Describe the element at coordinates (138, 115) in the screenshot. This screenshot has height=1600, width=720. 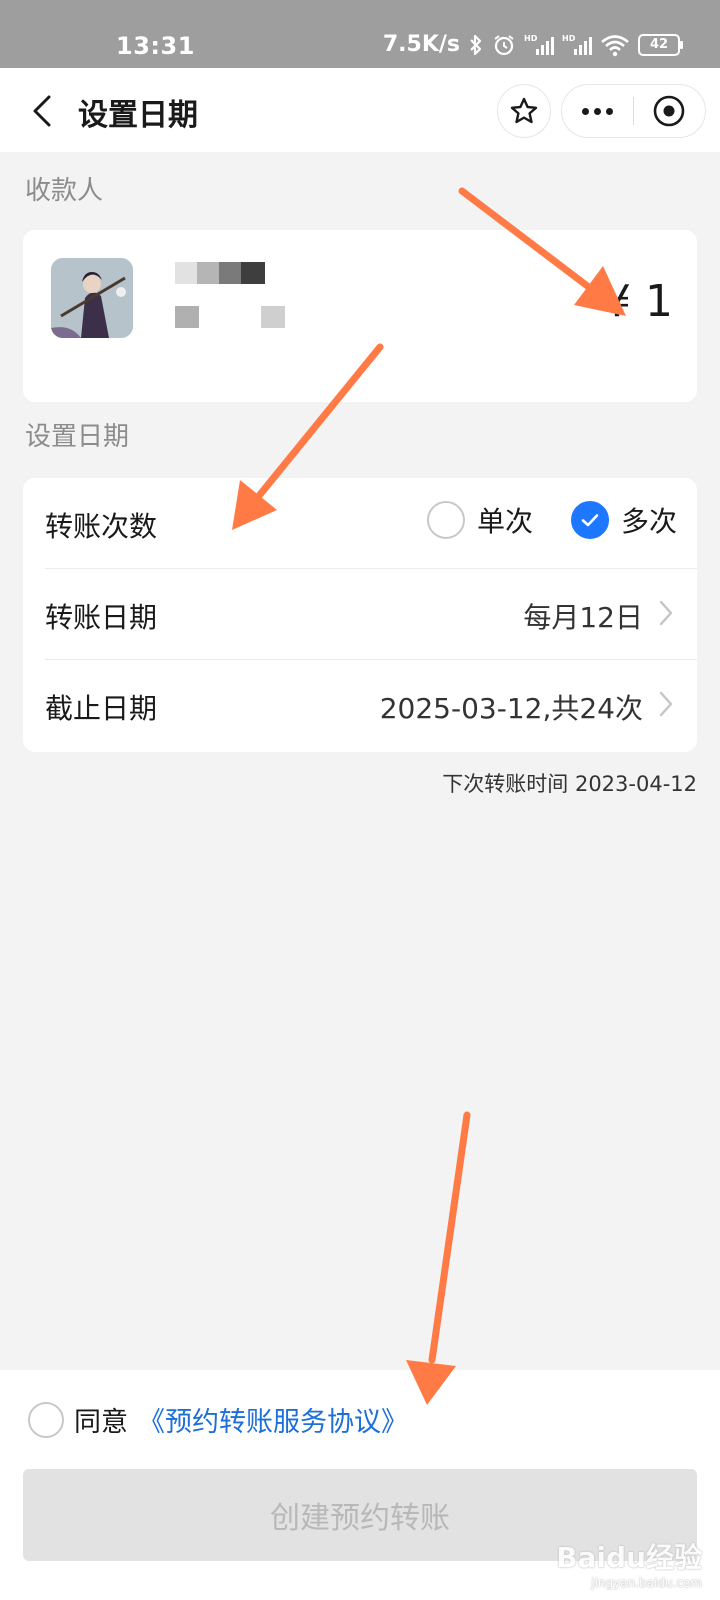
I see `page-title: 设置日期` at that location.